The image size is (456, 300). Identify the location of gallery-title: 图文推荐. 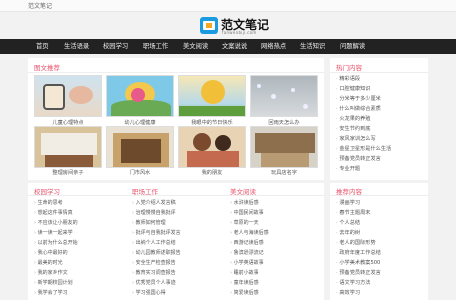
(47, 68).